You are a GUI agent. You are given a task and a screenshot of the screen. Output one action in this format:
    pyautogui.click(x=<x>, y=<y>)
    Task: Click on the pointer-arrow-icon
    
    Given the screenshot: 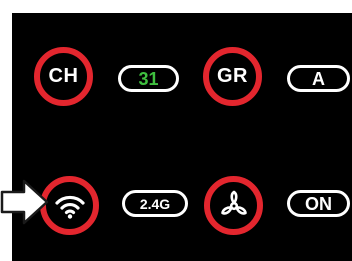 What is the action you would take?
    pyautogui.click(x=24, y=202)
    